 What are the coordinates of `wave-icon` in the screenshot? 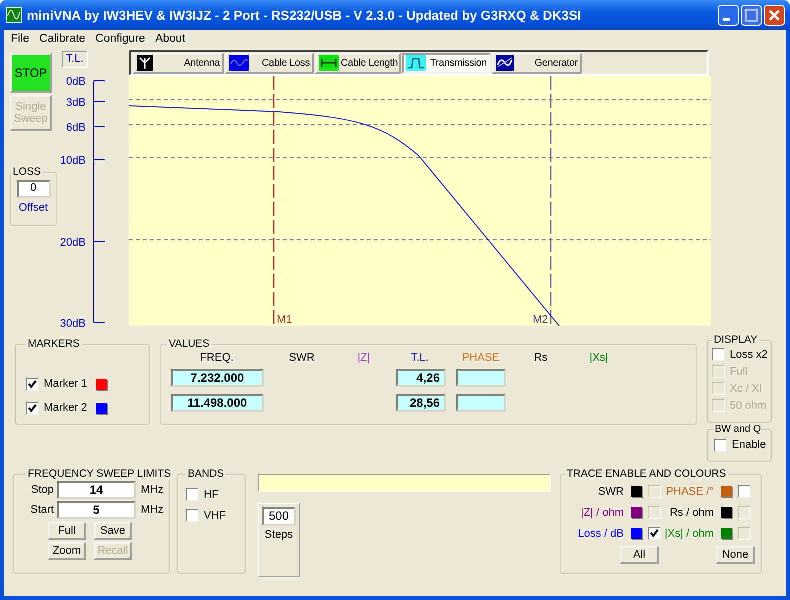 It's located at (239, 63).